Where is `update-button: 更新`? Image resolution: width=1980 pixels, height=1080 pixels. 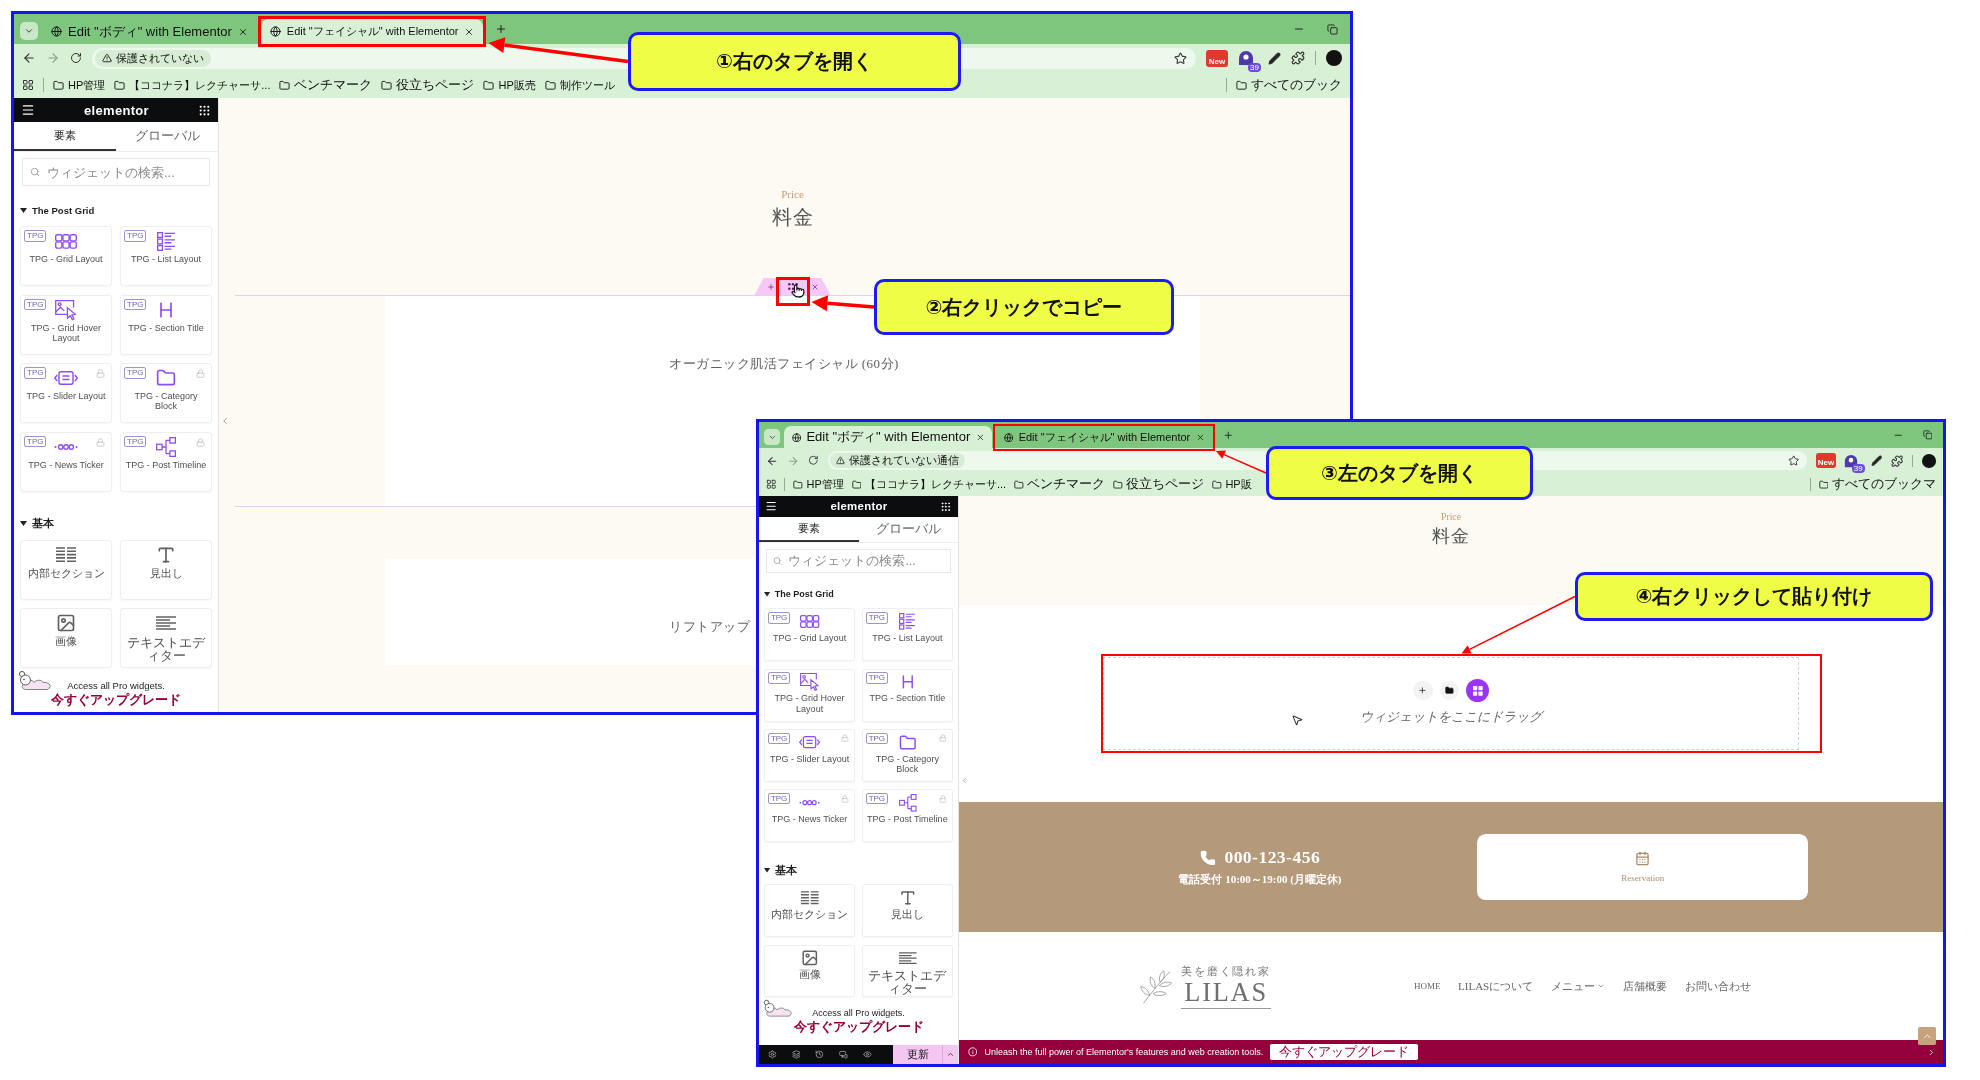
update-button: 更新 is located at coordinates (917, 1054).